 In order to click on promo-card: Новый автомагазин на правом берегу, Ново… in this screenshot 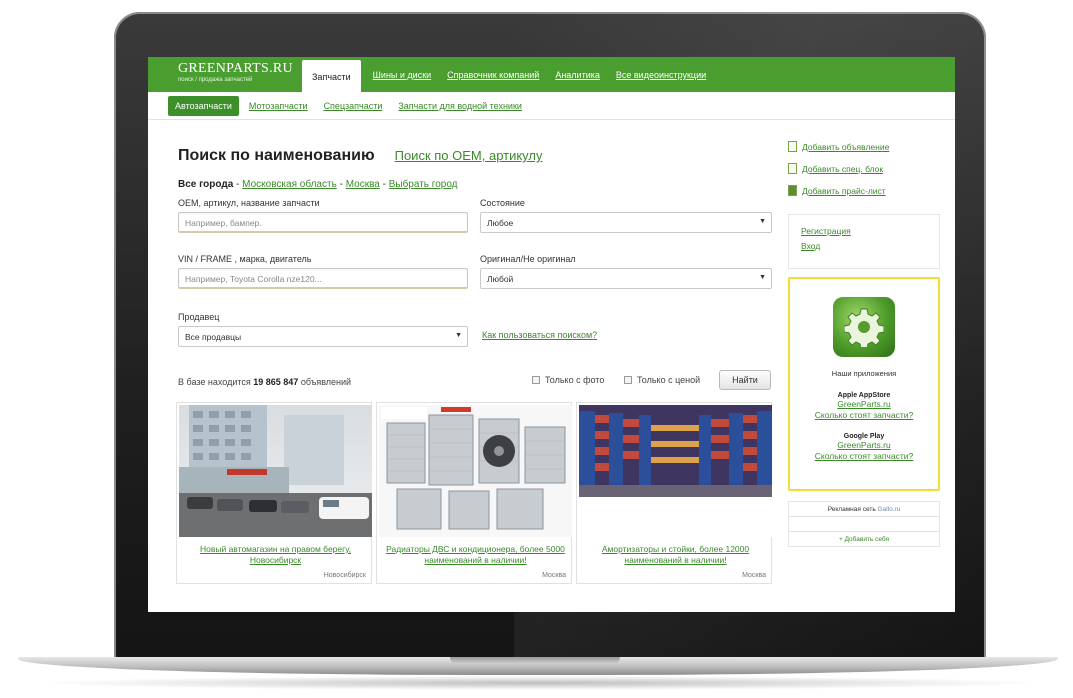, I will do `click(274, 493)`.